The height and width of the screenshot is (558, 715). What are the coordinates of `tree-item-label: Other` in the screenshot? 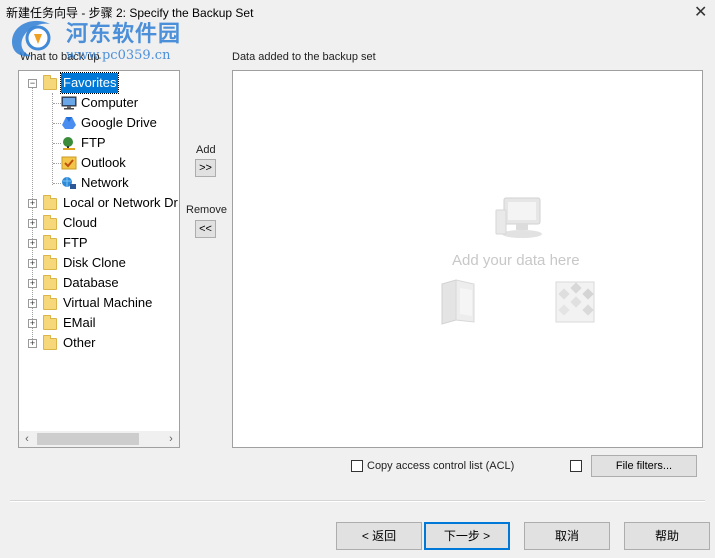 It's located at (79, 342).